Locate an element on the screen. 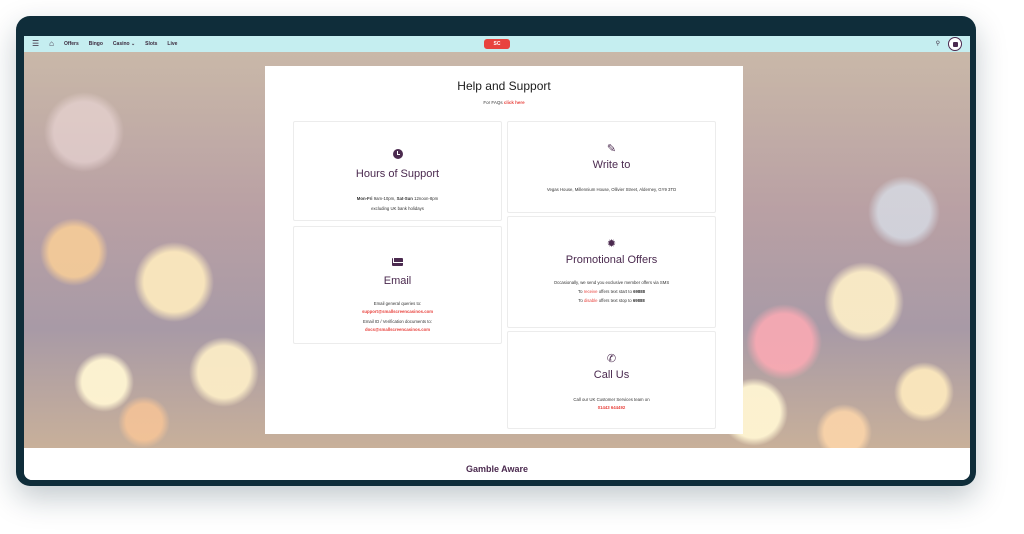 This screenshot has width=1024, height=534. promo-disable-word: disable is located at coordinates (590, 300).